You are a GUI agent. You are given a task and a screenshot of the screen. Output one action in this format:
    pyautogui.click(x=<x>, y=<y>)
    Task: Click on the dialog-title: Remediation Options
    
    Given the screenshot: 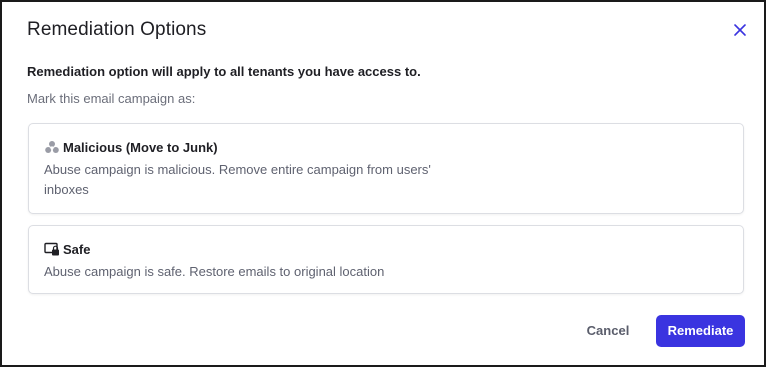 What is the action you would take?
    pyautogui.click(x=117, y=29)
    